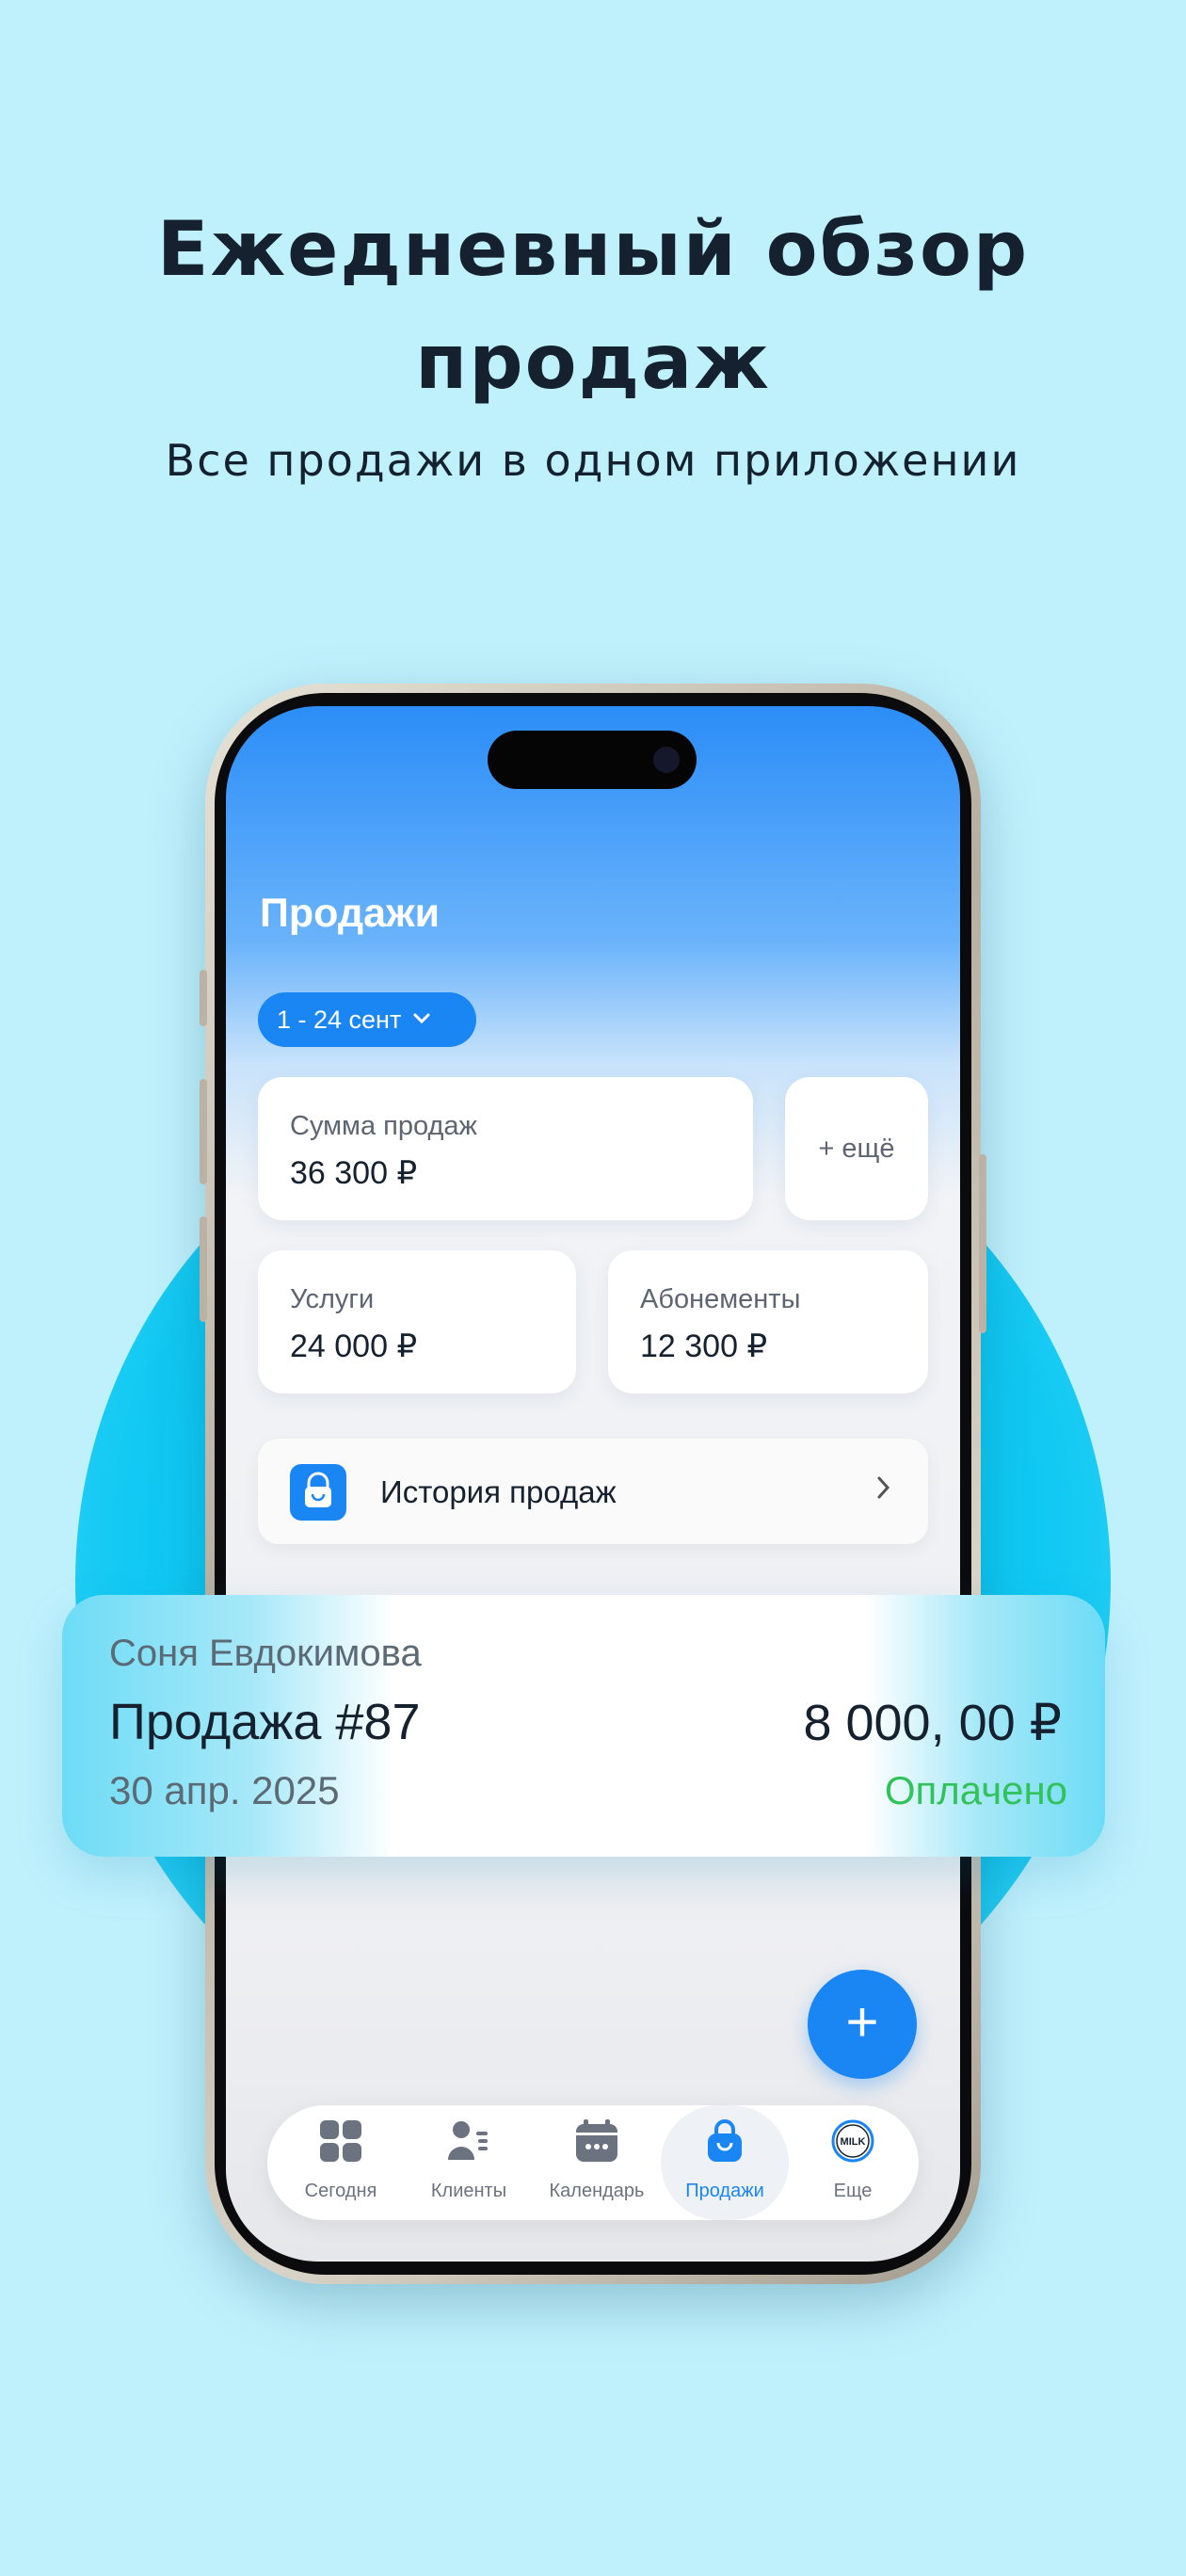 This screenshot has height=2576, width=1186. What do you see at coordinates (975, 1790) in the screenshot?
I see `sale-status-paid: Оплачено` at bounding box center [975, 1790].